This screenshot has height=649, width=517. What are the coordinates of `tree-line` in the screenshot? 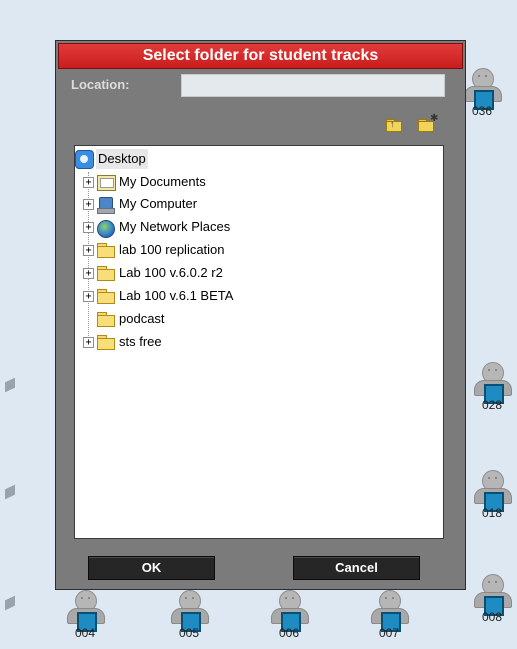 It's located at (88, 256).